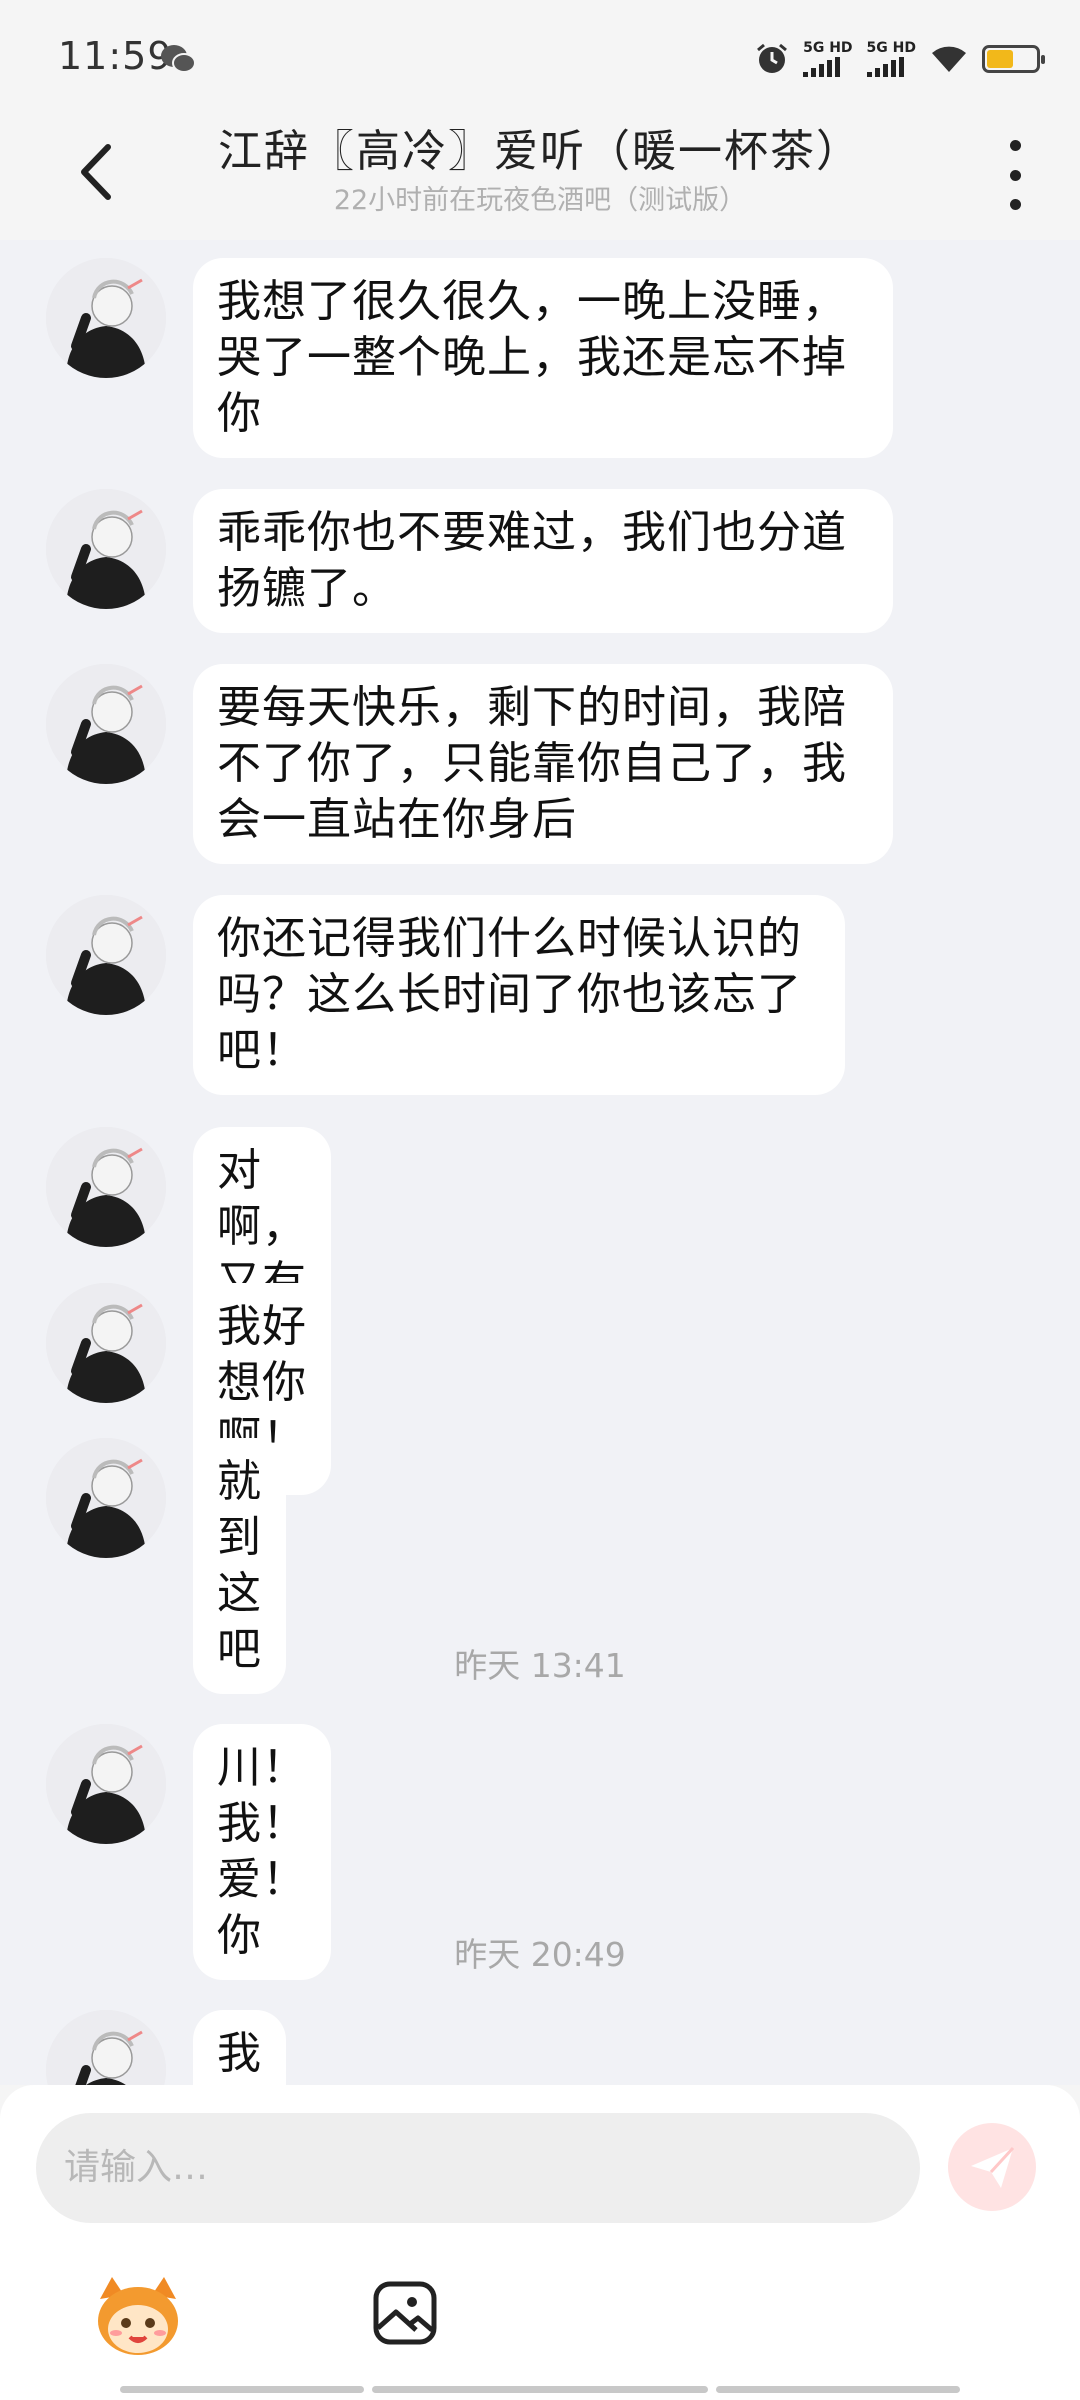 The height and width of the screenshot is (2400, 1080). What do you see at coordinates (891, 59) in the screenshot?
I see `signal-icon-2: 5G HD` at bounding box center [891, 59].